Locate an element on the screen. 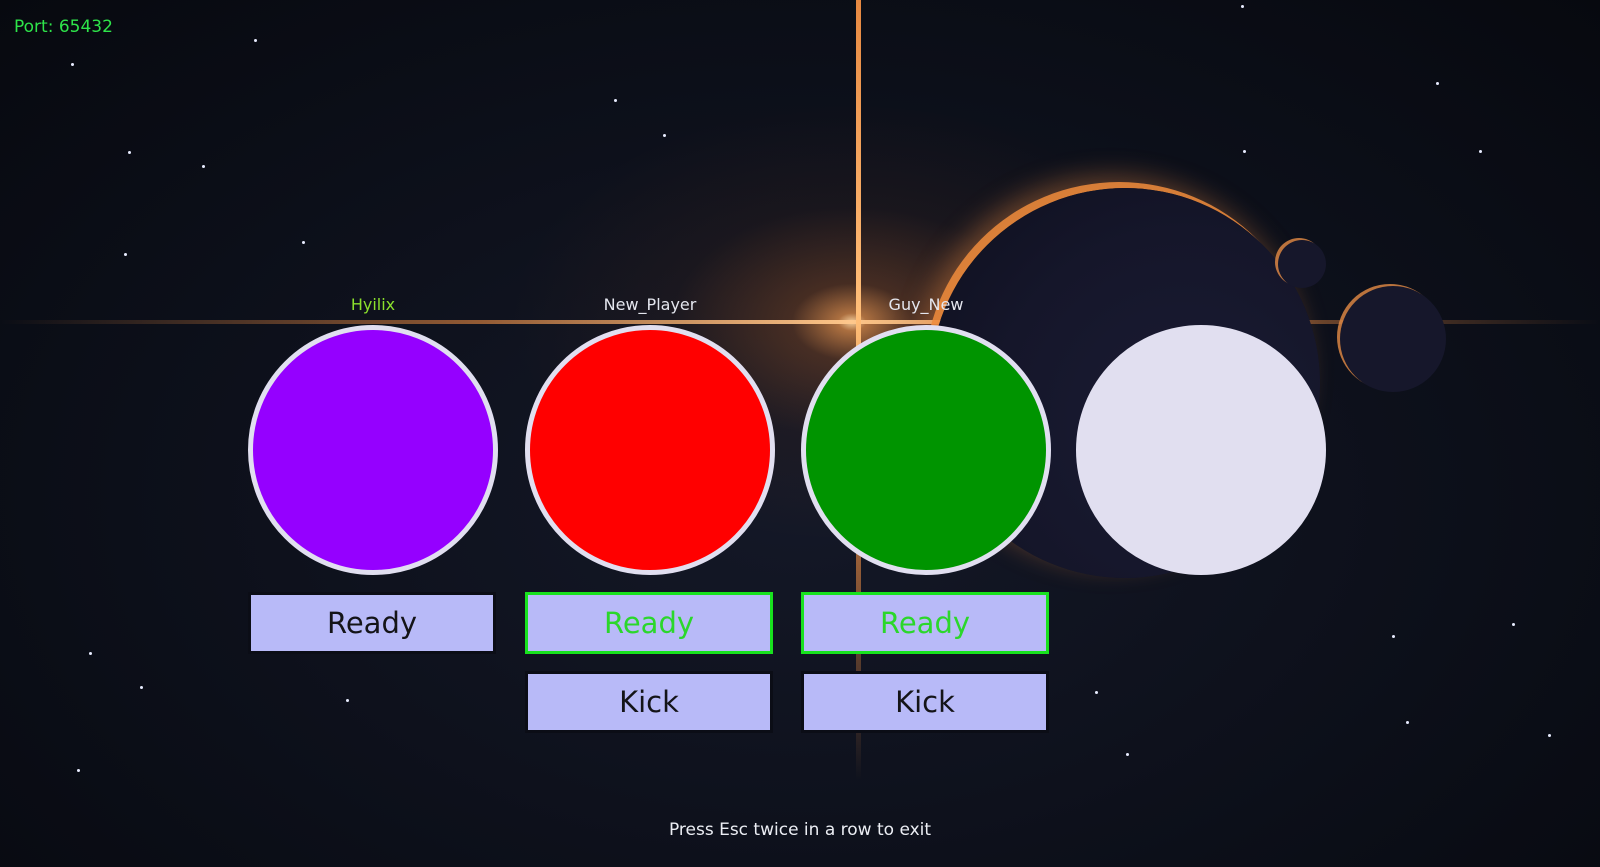  player-slot-1: Hyilix Ready is located at coordinates (373, 474).